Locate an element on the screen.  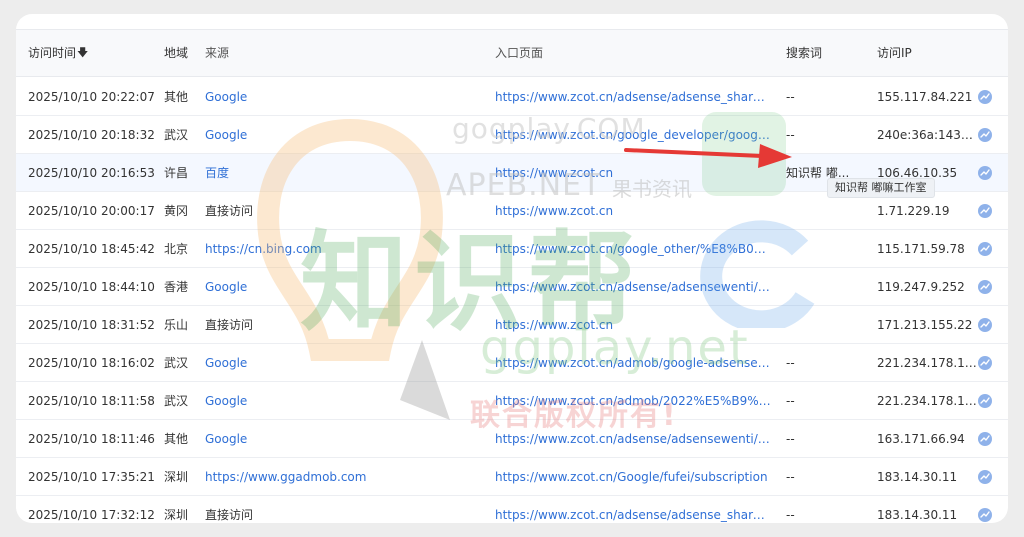
cell-visit-ip: 171.213.155.22 is located at coordinates (925, 324).